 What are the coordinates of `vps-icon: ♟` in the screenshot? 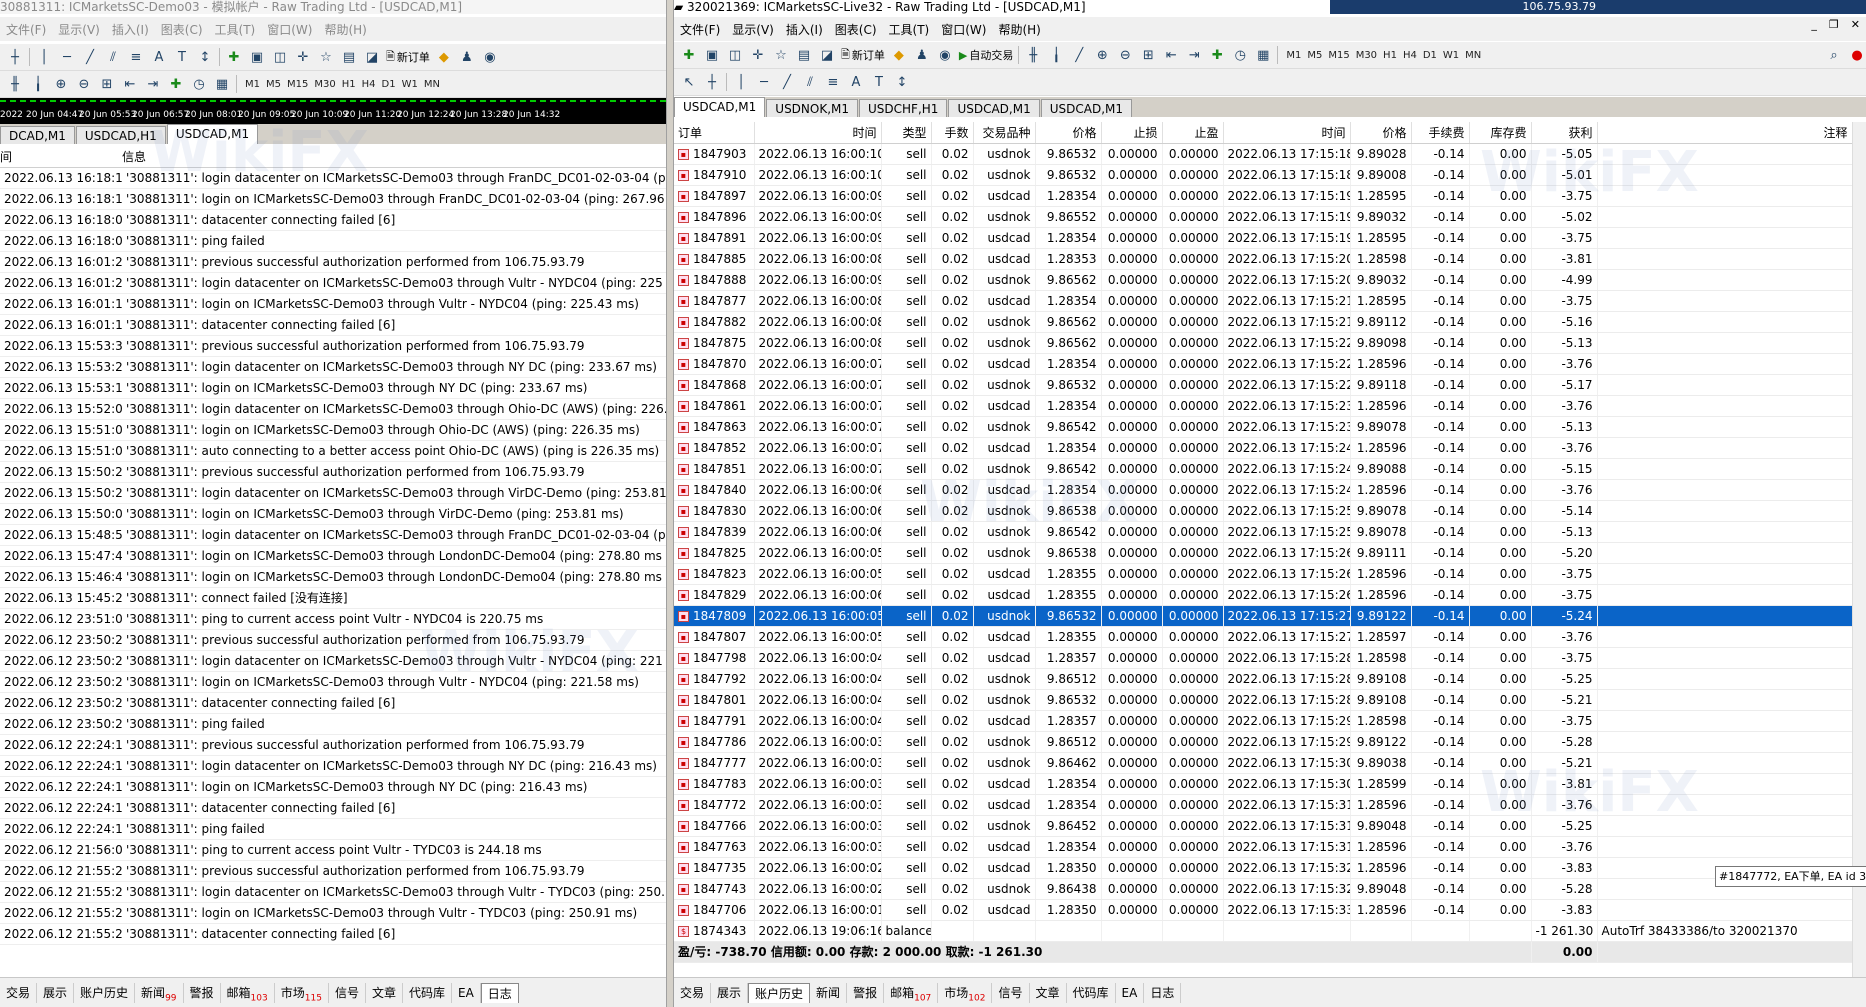 It's located at (922, 55).